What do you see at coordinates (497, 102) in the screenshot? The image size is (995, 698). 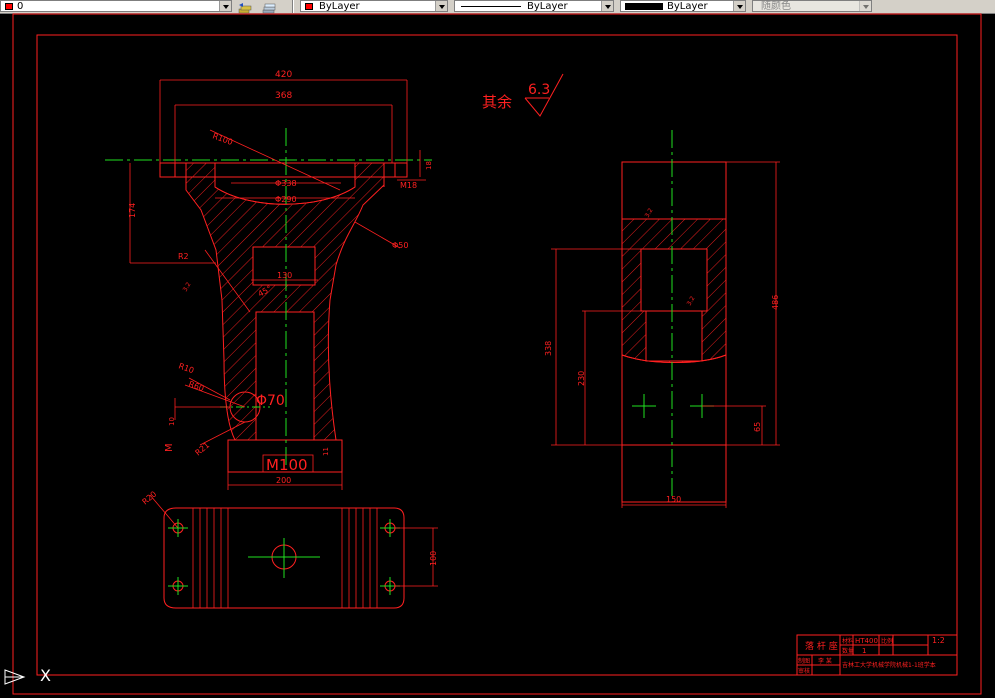 I see `roughness-prefix: 其余` at bounding box center [497, 102].